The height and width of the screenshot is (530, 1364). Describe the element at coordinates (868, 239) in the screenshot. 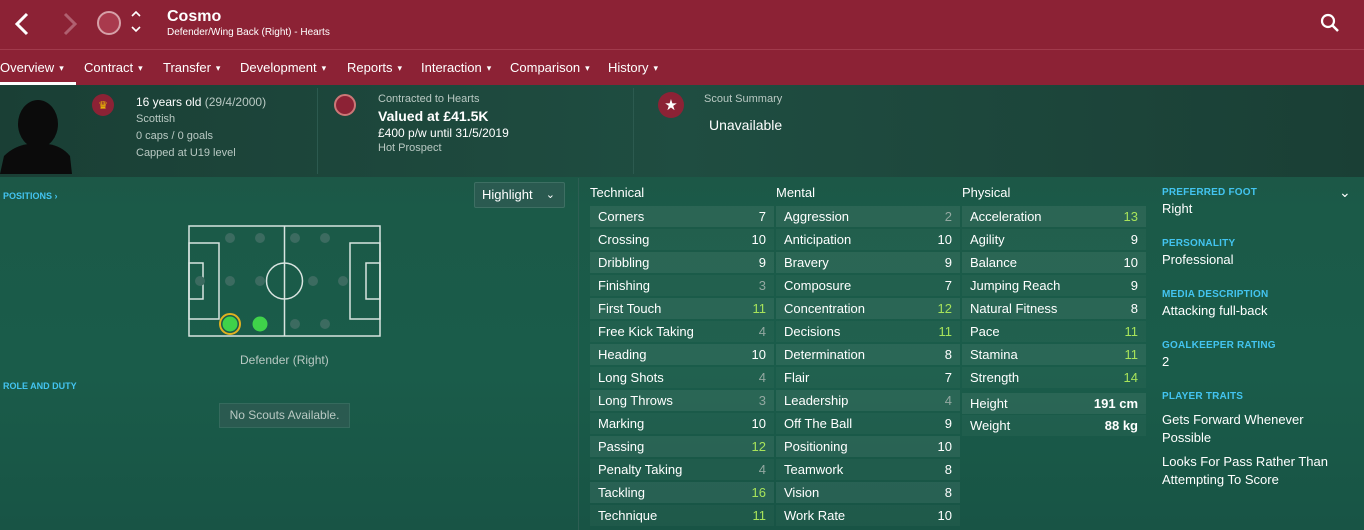

I see `attribute-row: Anticipation 10` at that location.